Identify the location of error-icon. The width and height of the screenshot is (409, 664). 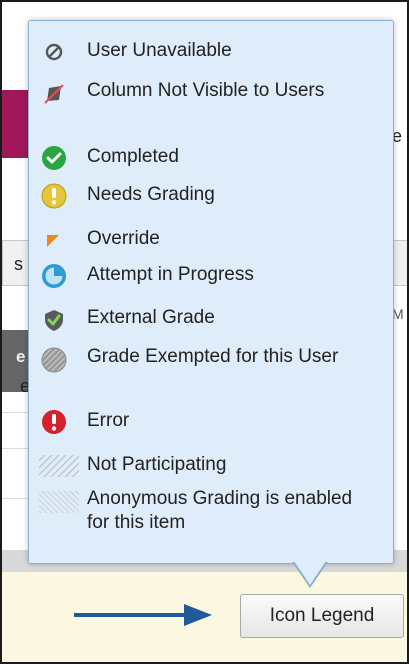
(54, 422).